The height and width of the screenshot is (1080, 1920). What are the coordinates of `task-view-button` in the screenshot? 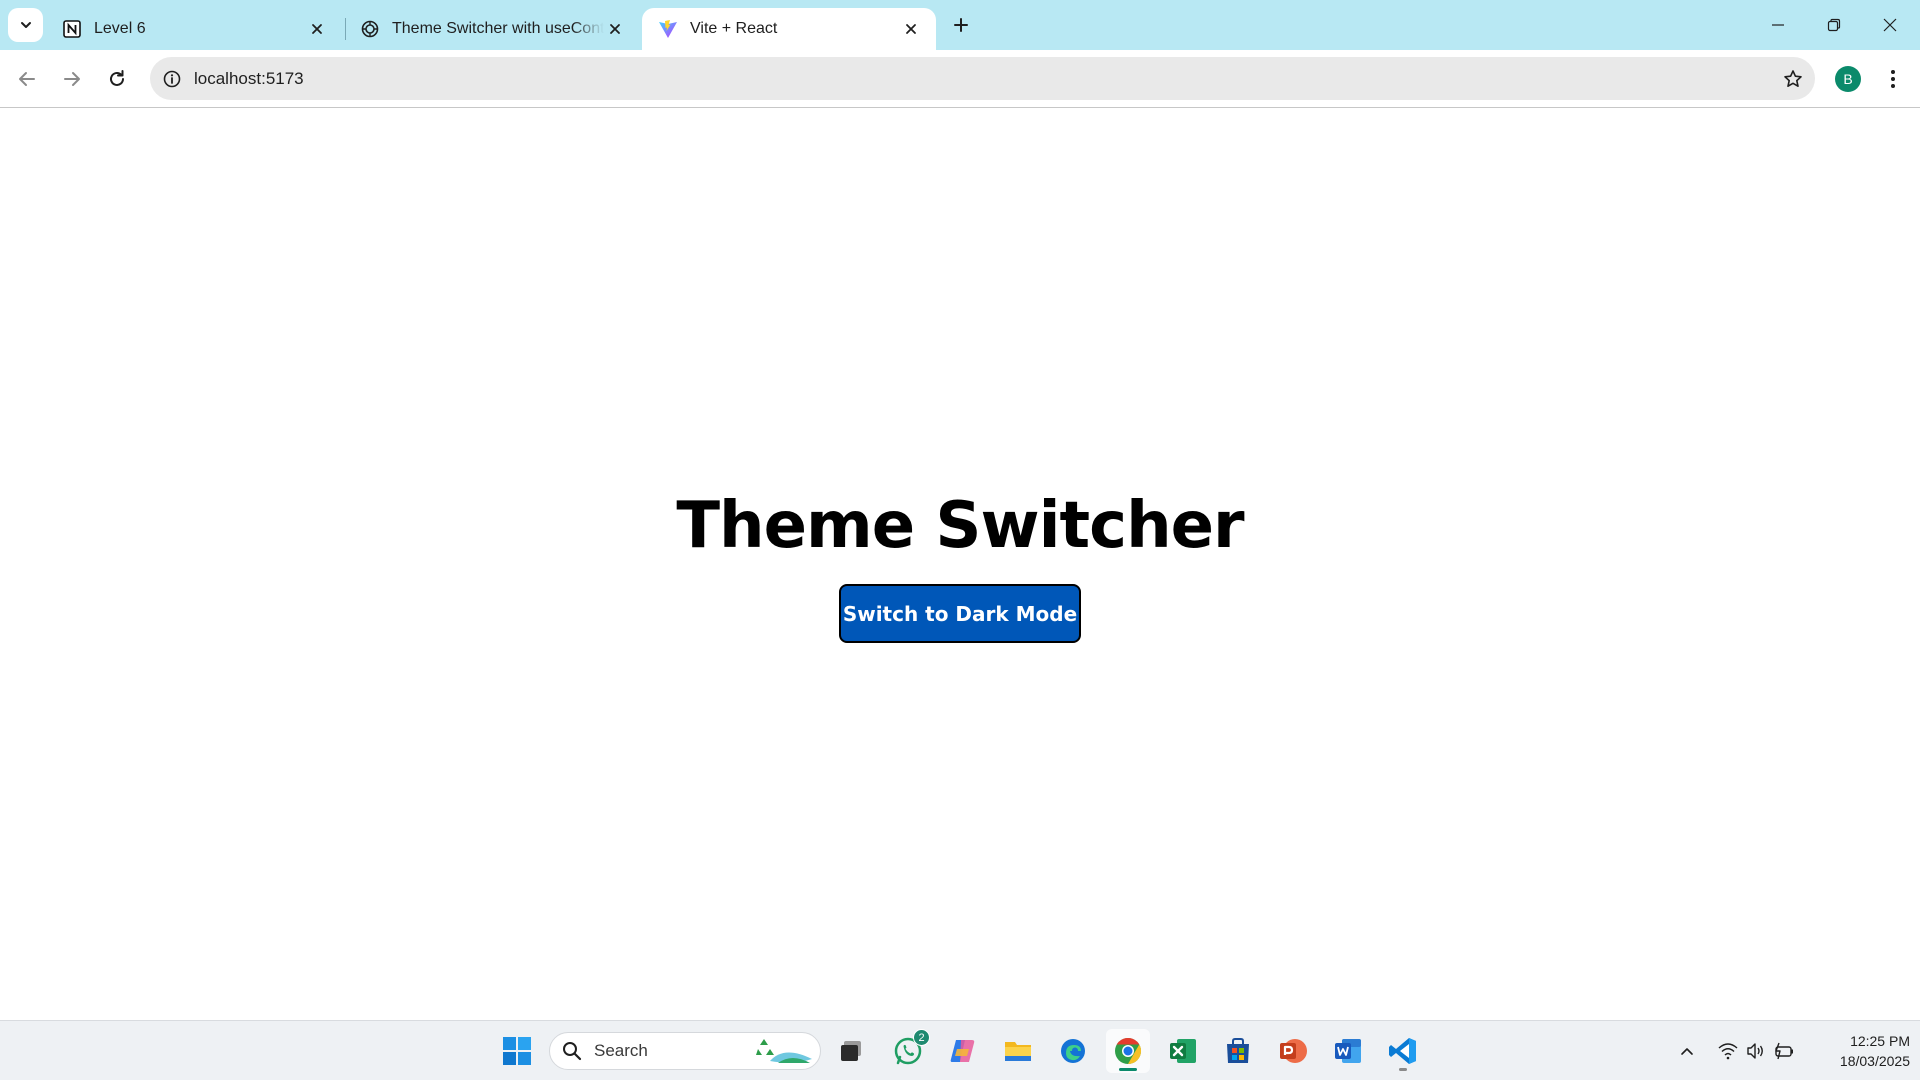 It's located at (851, 1051).